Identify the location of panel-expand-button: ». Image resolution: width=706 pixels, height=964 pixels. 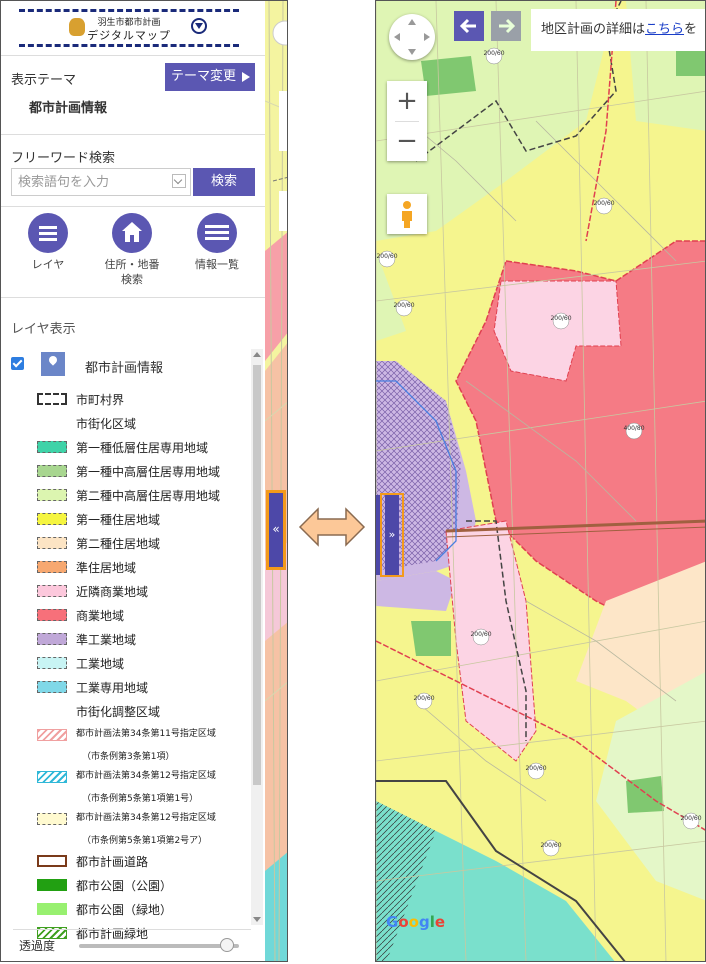
(390, 535).